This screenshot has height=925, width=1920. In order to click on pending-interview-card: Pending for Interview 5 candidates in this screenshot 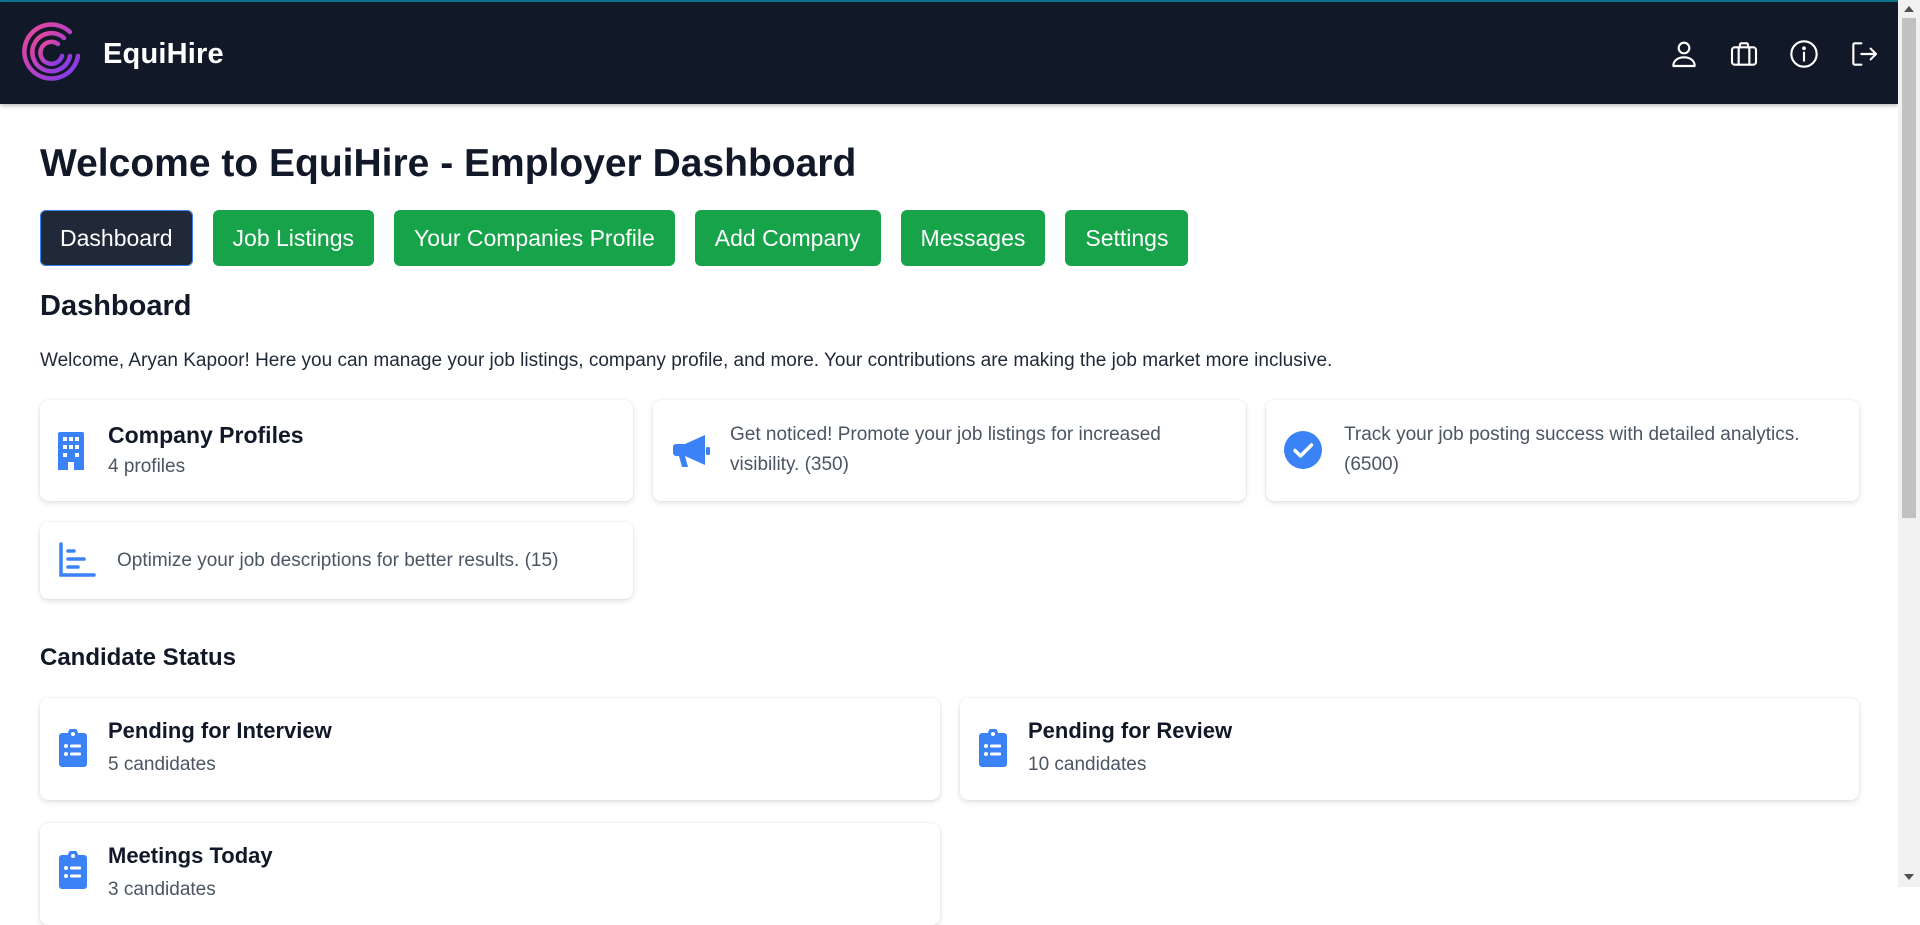, I will do `click(490, 749)`.